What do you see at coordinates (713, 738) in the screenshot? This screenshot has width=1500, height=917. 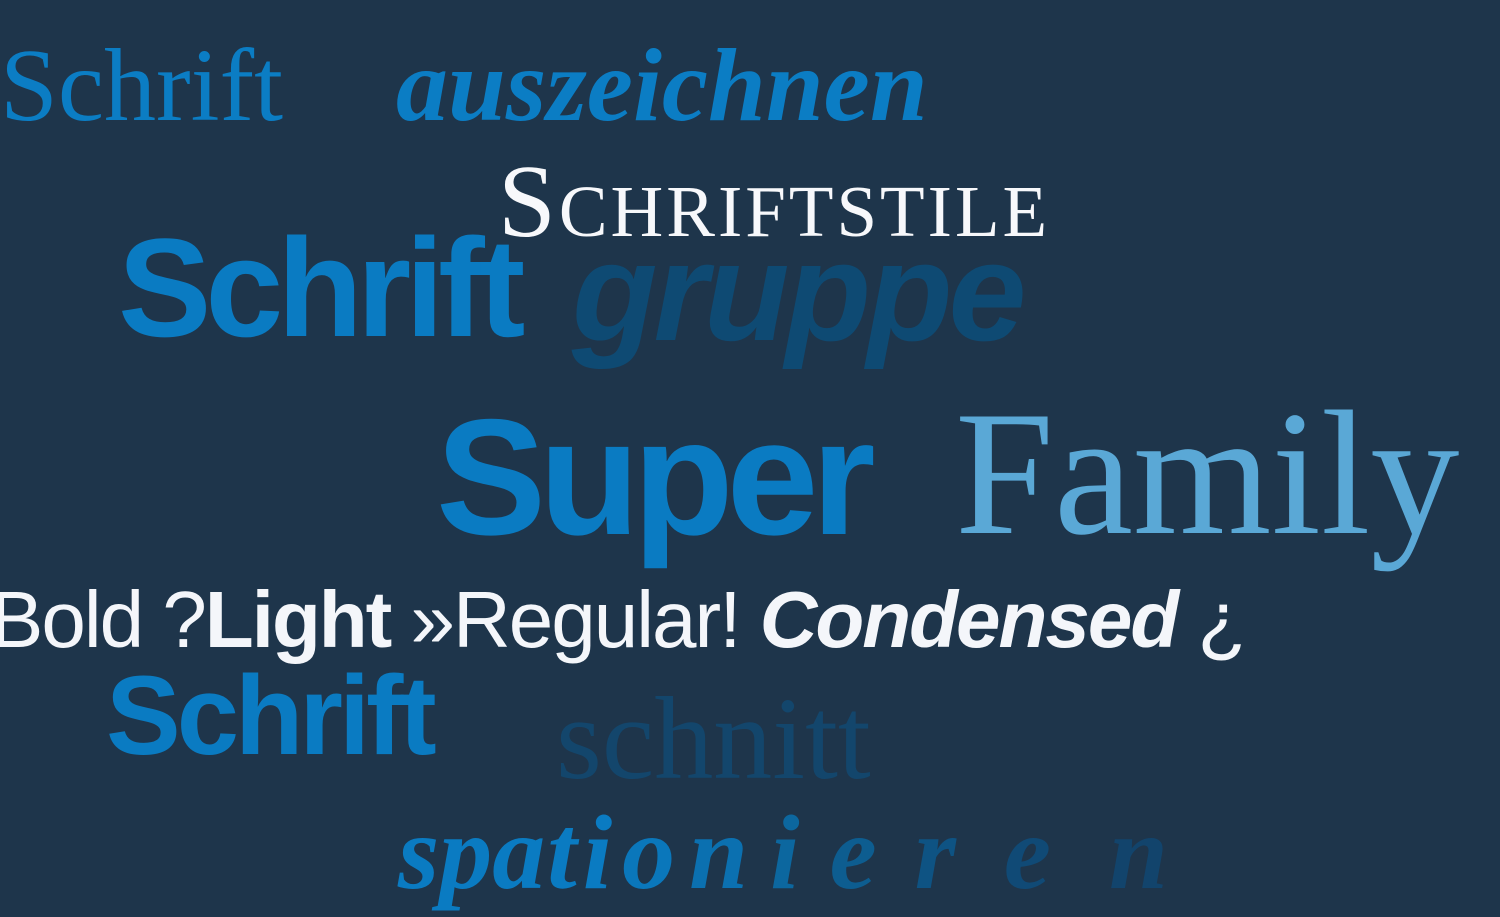 I see `word-schnitt: schnitt` at bounding box center [713, 738].